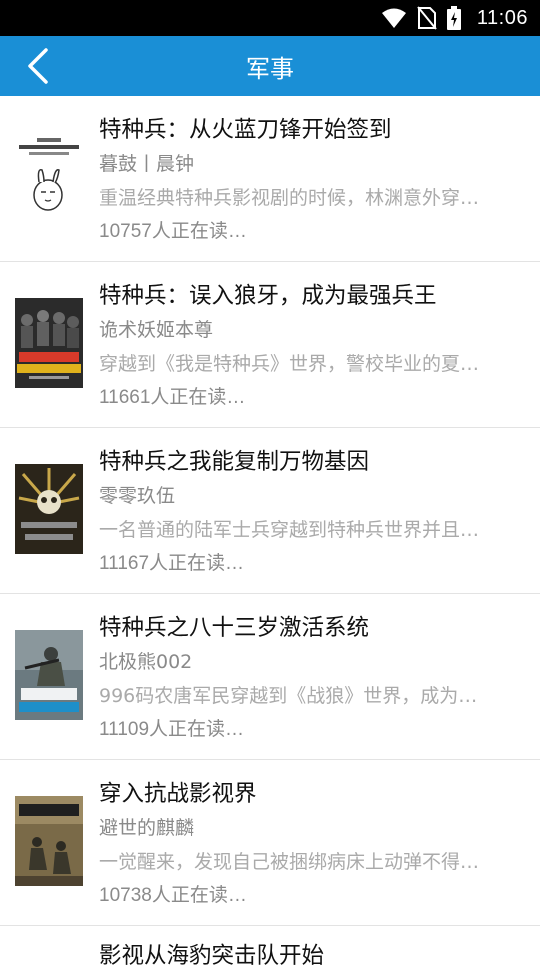 The image size is (540, 972). Describe the element at coordinates (453, 18) in the screenshot. I see `battery-charging-icon` at that location.